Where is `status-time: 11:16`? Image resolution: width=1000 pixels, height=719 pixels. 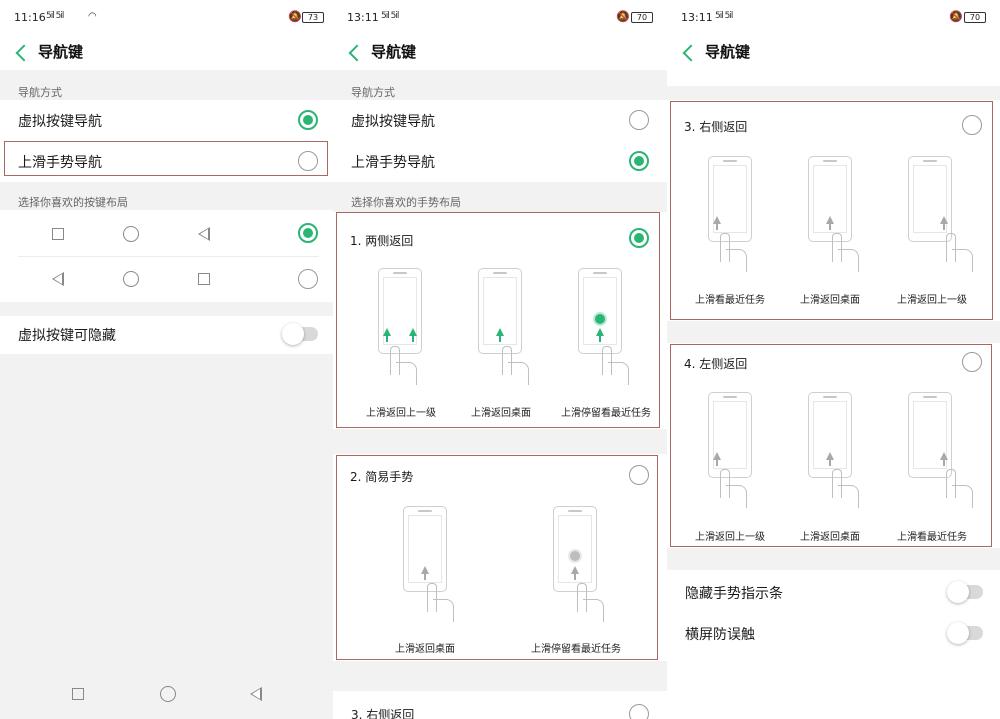
status-time: 11:16 is located at coordinates (30, 17).